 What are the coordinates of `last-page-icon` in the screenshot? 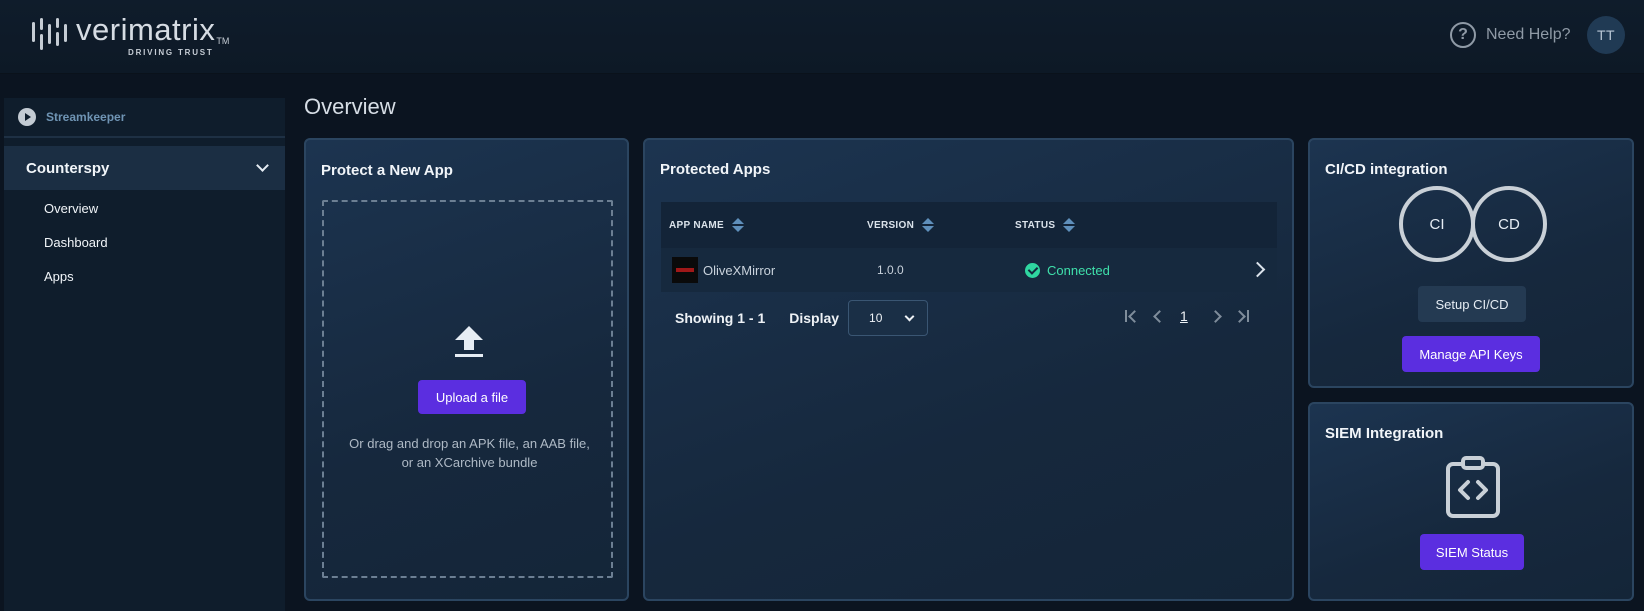 It's located at (1242, 316).